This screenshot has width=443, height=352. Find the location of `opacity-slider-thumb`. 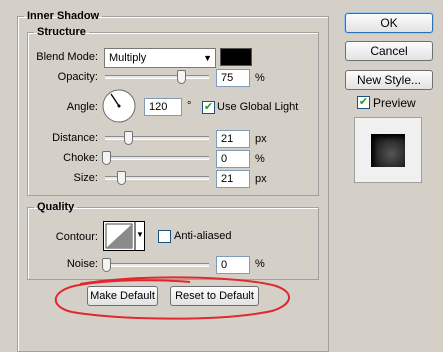

opacity-slider-thumb is located at coordinates (181, 77).